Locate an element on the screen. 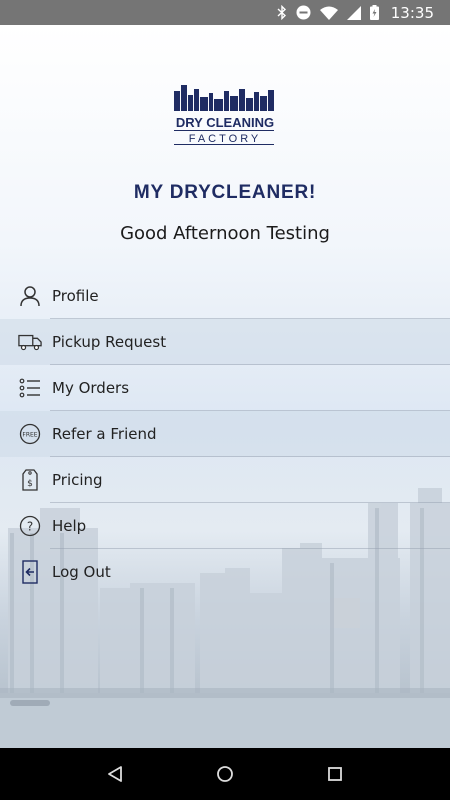 Image resolution: width=450 pixels, height=800 pixels. free-badge-icon: FREE is located at coordinates (30, 434).